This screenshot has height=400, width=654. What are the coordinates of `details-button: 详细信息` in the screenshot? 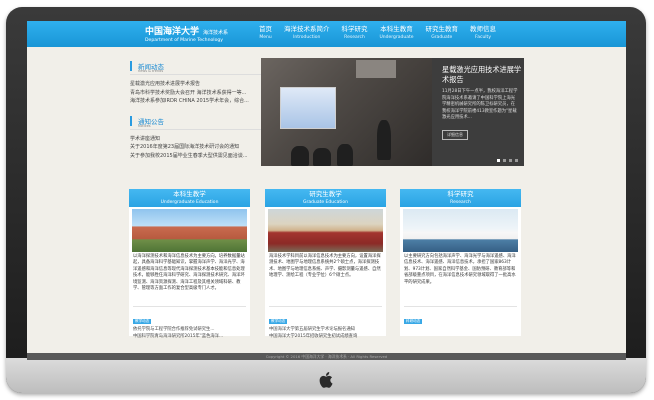 It's located at (455, 135).